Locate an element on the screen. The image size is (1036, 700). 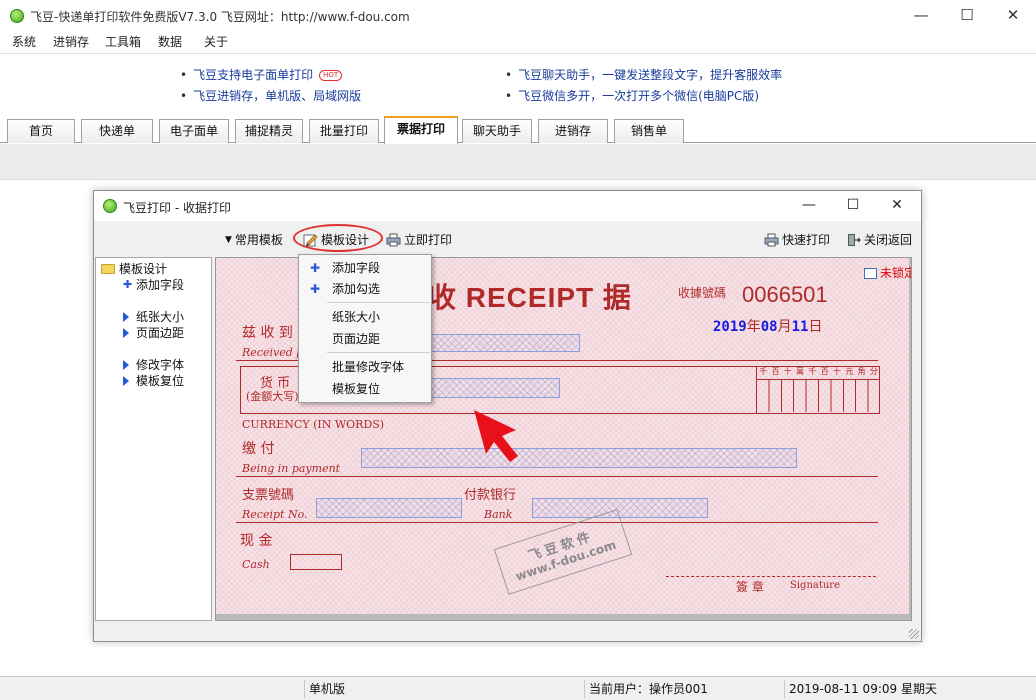
folder-icon is located at coordinates (108, 268).